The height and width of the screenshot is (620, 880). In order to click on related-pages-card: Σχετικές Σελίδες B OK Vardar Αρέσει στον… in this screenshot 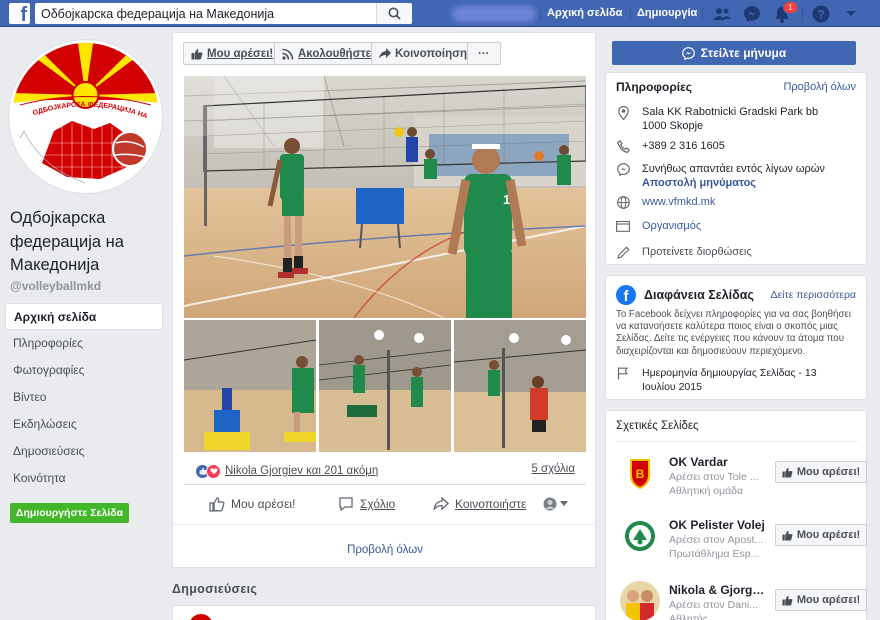, I will do `click(736, 515)`.